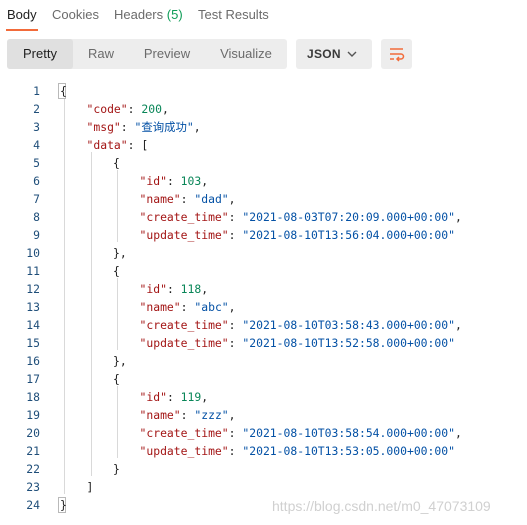 The image size is (527, 525). Describe the element at coordinates (174, 289) in the screenshot. I see `code-text: "id": 118,` at that location.